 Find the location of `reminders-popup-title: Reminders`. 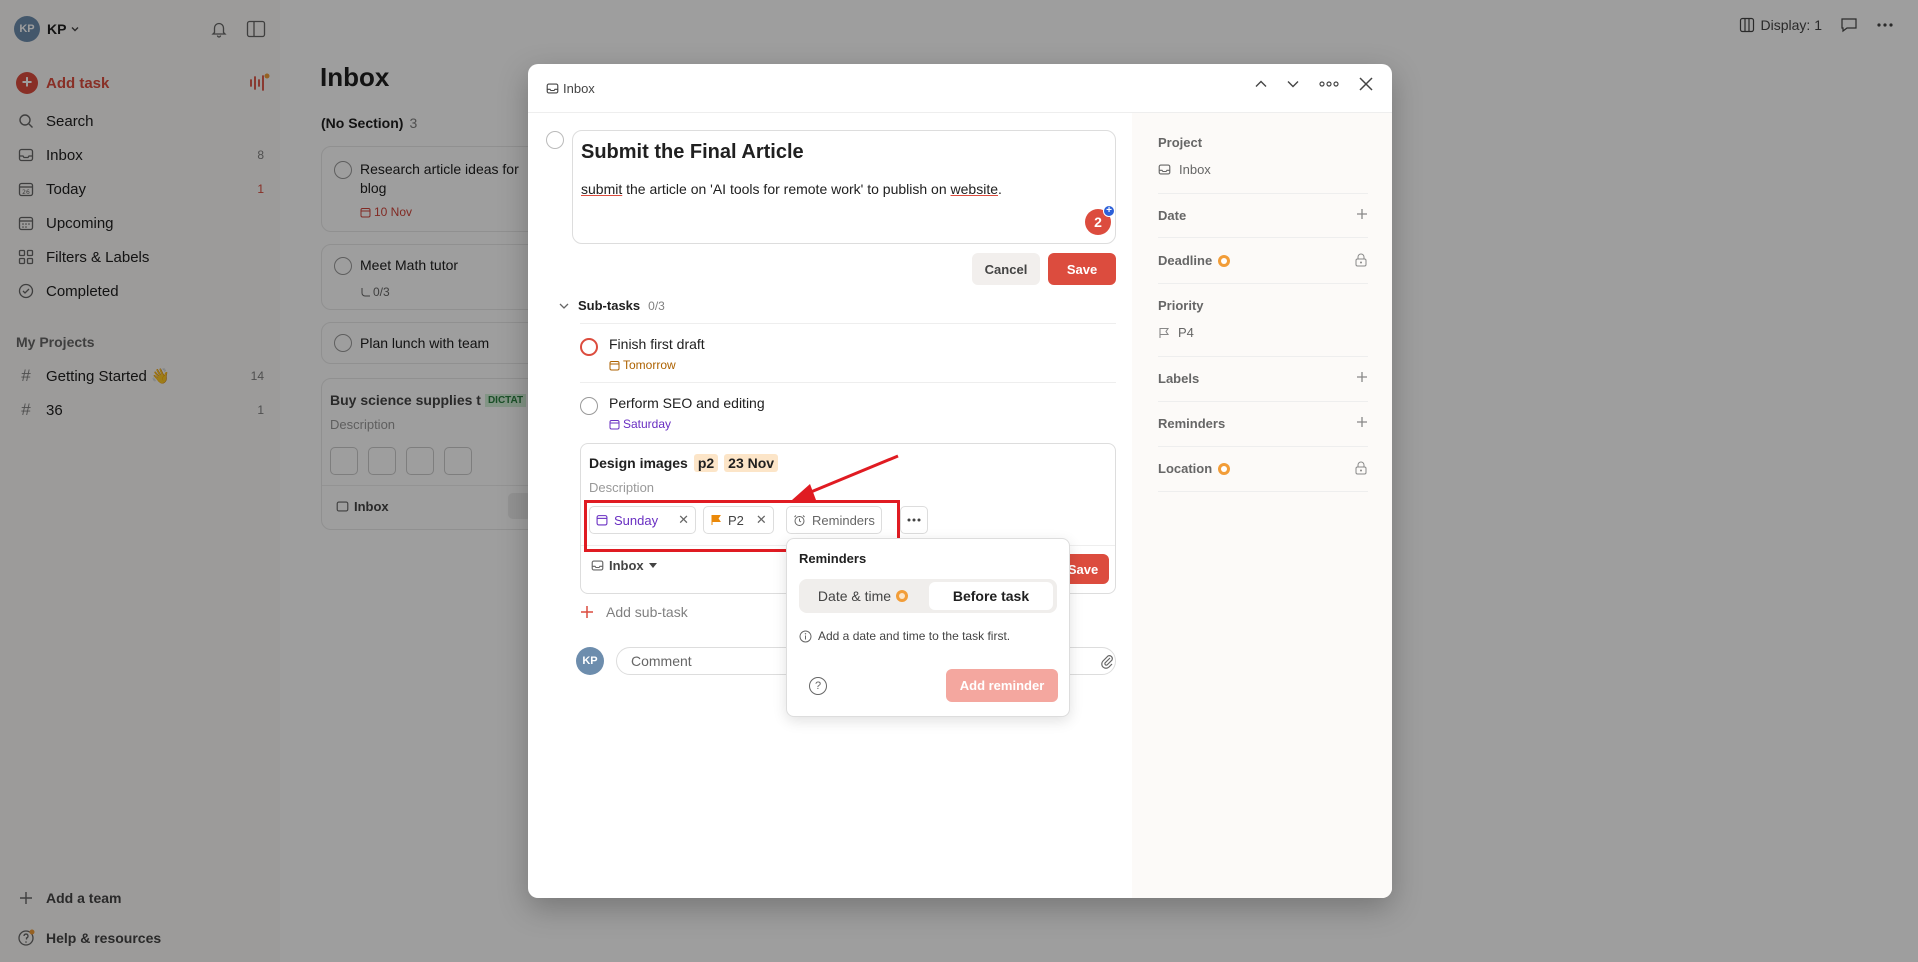

reminders-popup-title: Reminders is located at coordinates (833, 558).